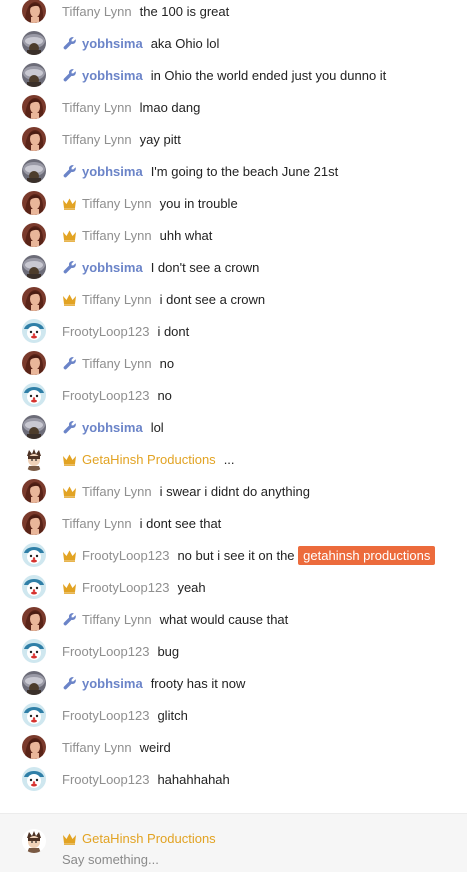 The image size is (467, 872). What do you see at coordinates (233, 395) in the screenshot?
I see `chat-message: FrootyLoop123 no` at bounding box center [233, 395].